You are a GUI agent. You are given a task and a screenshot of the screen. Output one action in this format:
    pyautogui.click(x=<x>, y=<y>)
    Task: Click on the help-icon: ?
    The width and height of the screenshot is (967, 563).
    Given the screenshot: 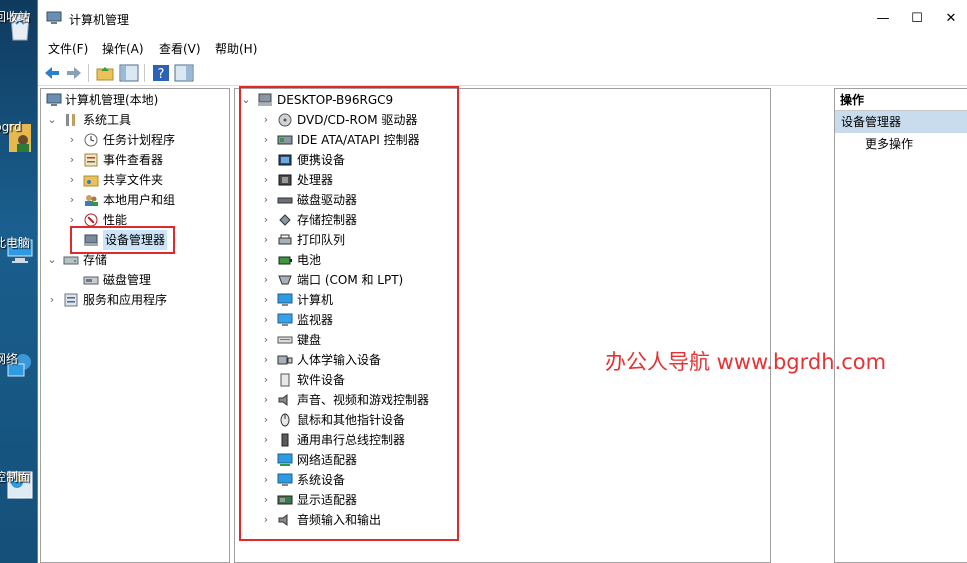 What is the action you would take?
    pyautogui.click(x=161, y=73)
    